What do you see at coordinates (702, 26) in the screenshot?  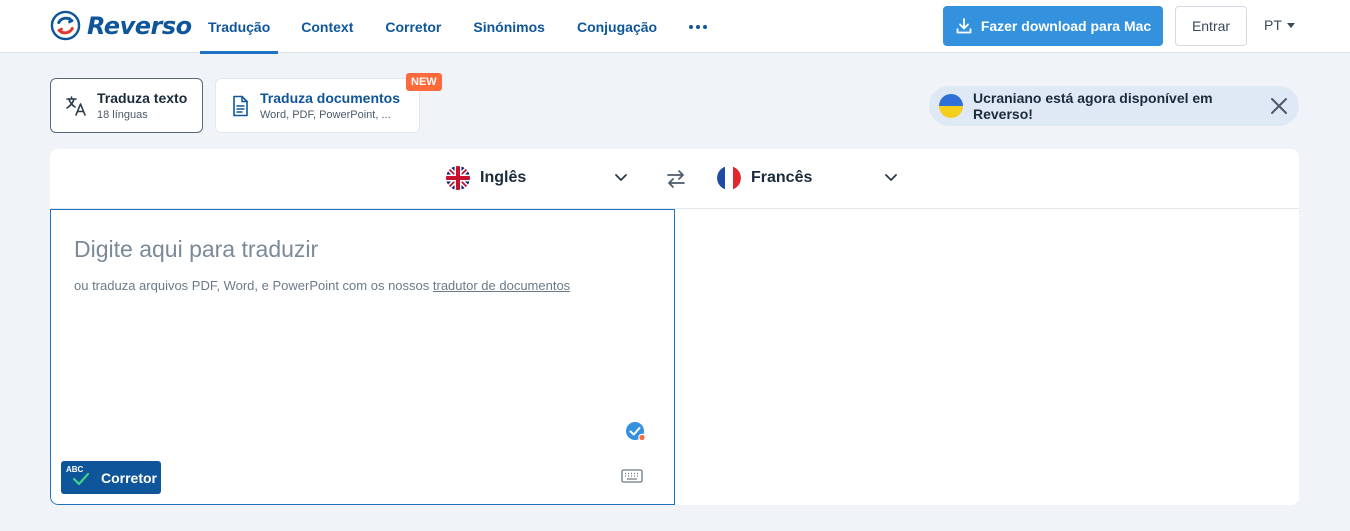 I see `more-dots-icon` at bounding box center [702, 26].